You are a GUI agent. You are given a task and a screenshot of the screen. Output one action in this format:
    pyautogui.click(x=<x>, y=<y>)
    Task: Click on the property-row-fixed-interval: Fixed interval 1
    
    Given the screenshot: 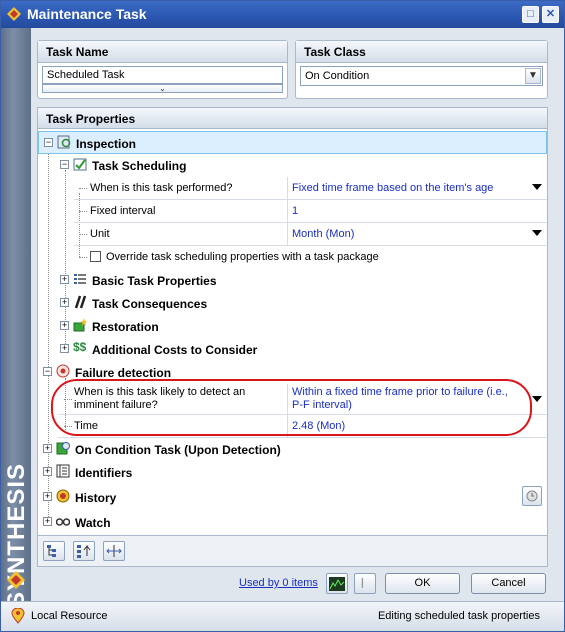 What is the action you would take?
    pyautogui.click(x=310, y=211)
    